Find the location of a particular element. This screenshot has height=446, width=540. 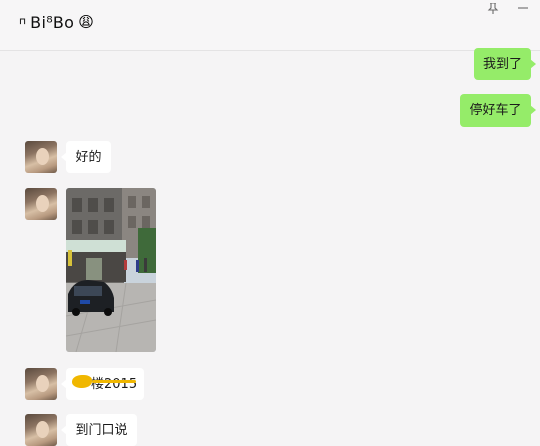

strikethrough-mark is located at coordinates (114, 381).